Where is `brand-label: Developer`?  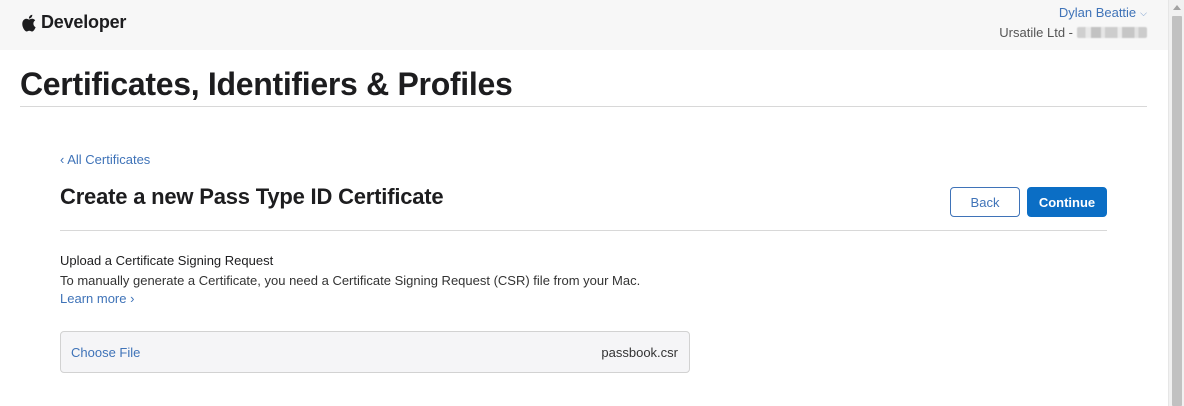
brand-label: Developer is located at coordinates (84, 22).